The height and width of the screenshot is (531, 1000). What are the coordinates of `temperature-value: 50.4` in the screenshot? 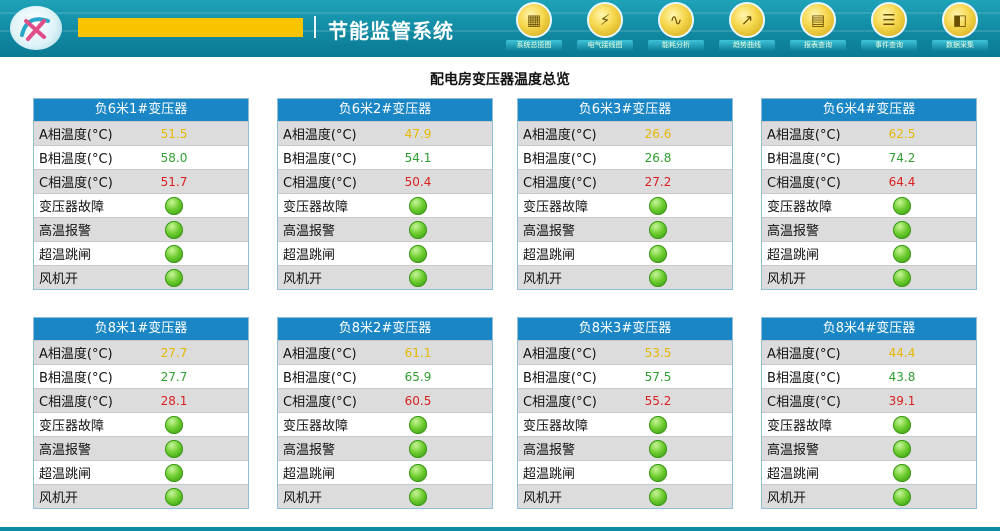 It's located at (418, 181).